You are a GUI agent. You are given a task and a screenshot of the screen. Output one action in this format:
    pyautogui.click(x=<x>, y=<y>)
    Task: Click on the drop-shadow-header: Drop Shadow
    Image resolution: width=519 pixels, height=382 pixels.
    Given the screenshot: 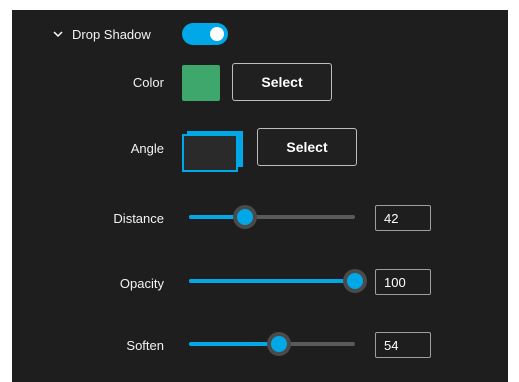 What is the action you would take?
    pyautogui.click(x=101, y=34)
    